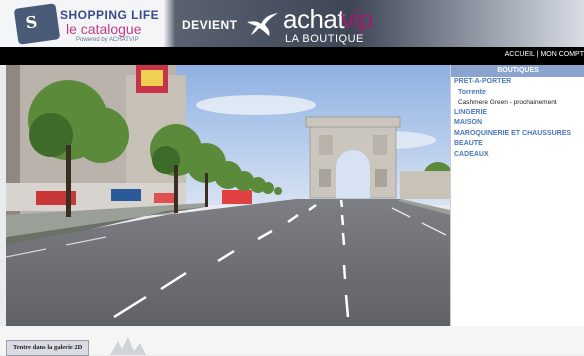 The height and width of the screenshot is (356, 584). Describe the element at coordinates (292, 56) in the screenshot. I see `top-nav-bar: ACCUEIL | MON COMPT` at that location.